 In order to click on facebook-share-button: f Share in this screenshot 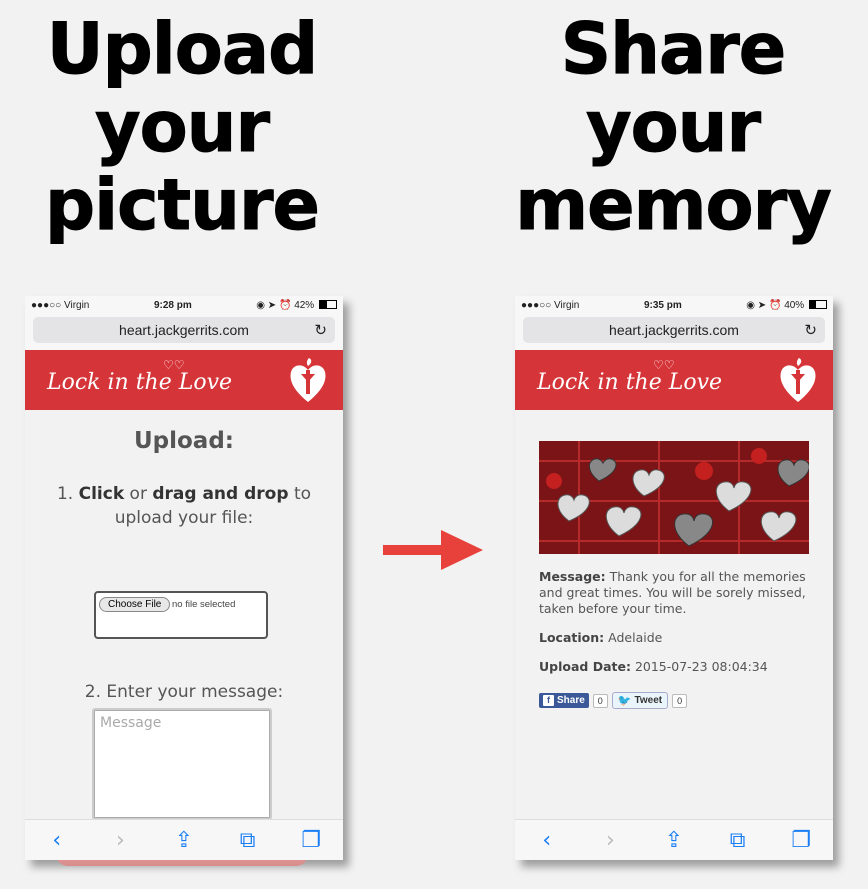, I will do `click(564, 700)`.